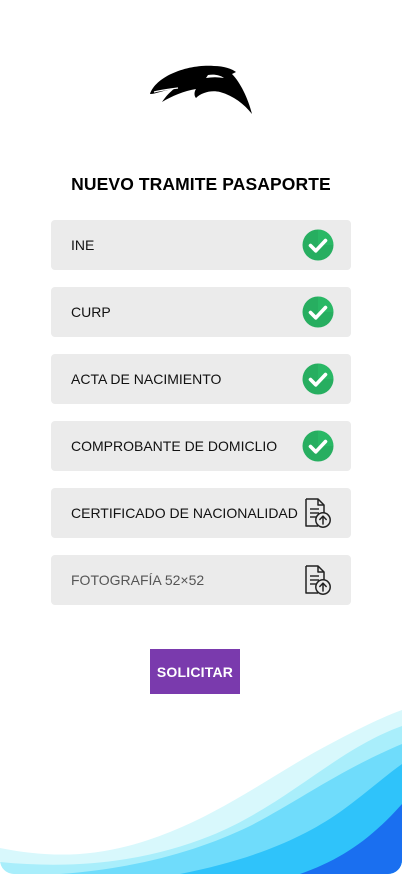  Describe the element at coordinates (184, 513) in the screenshot. I see `document-label: CERTIFICADO DE NACIONALIDAD` at that location.